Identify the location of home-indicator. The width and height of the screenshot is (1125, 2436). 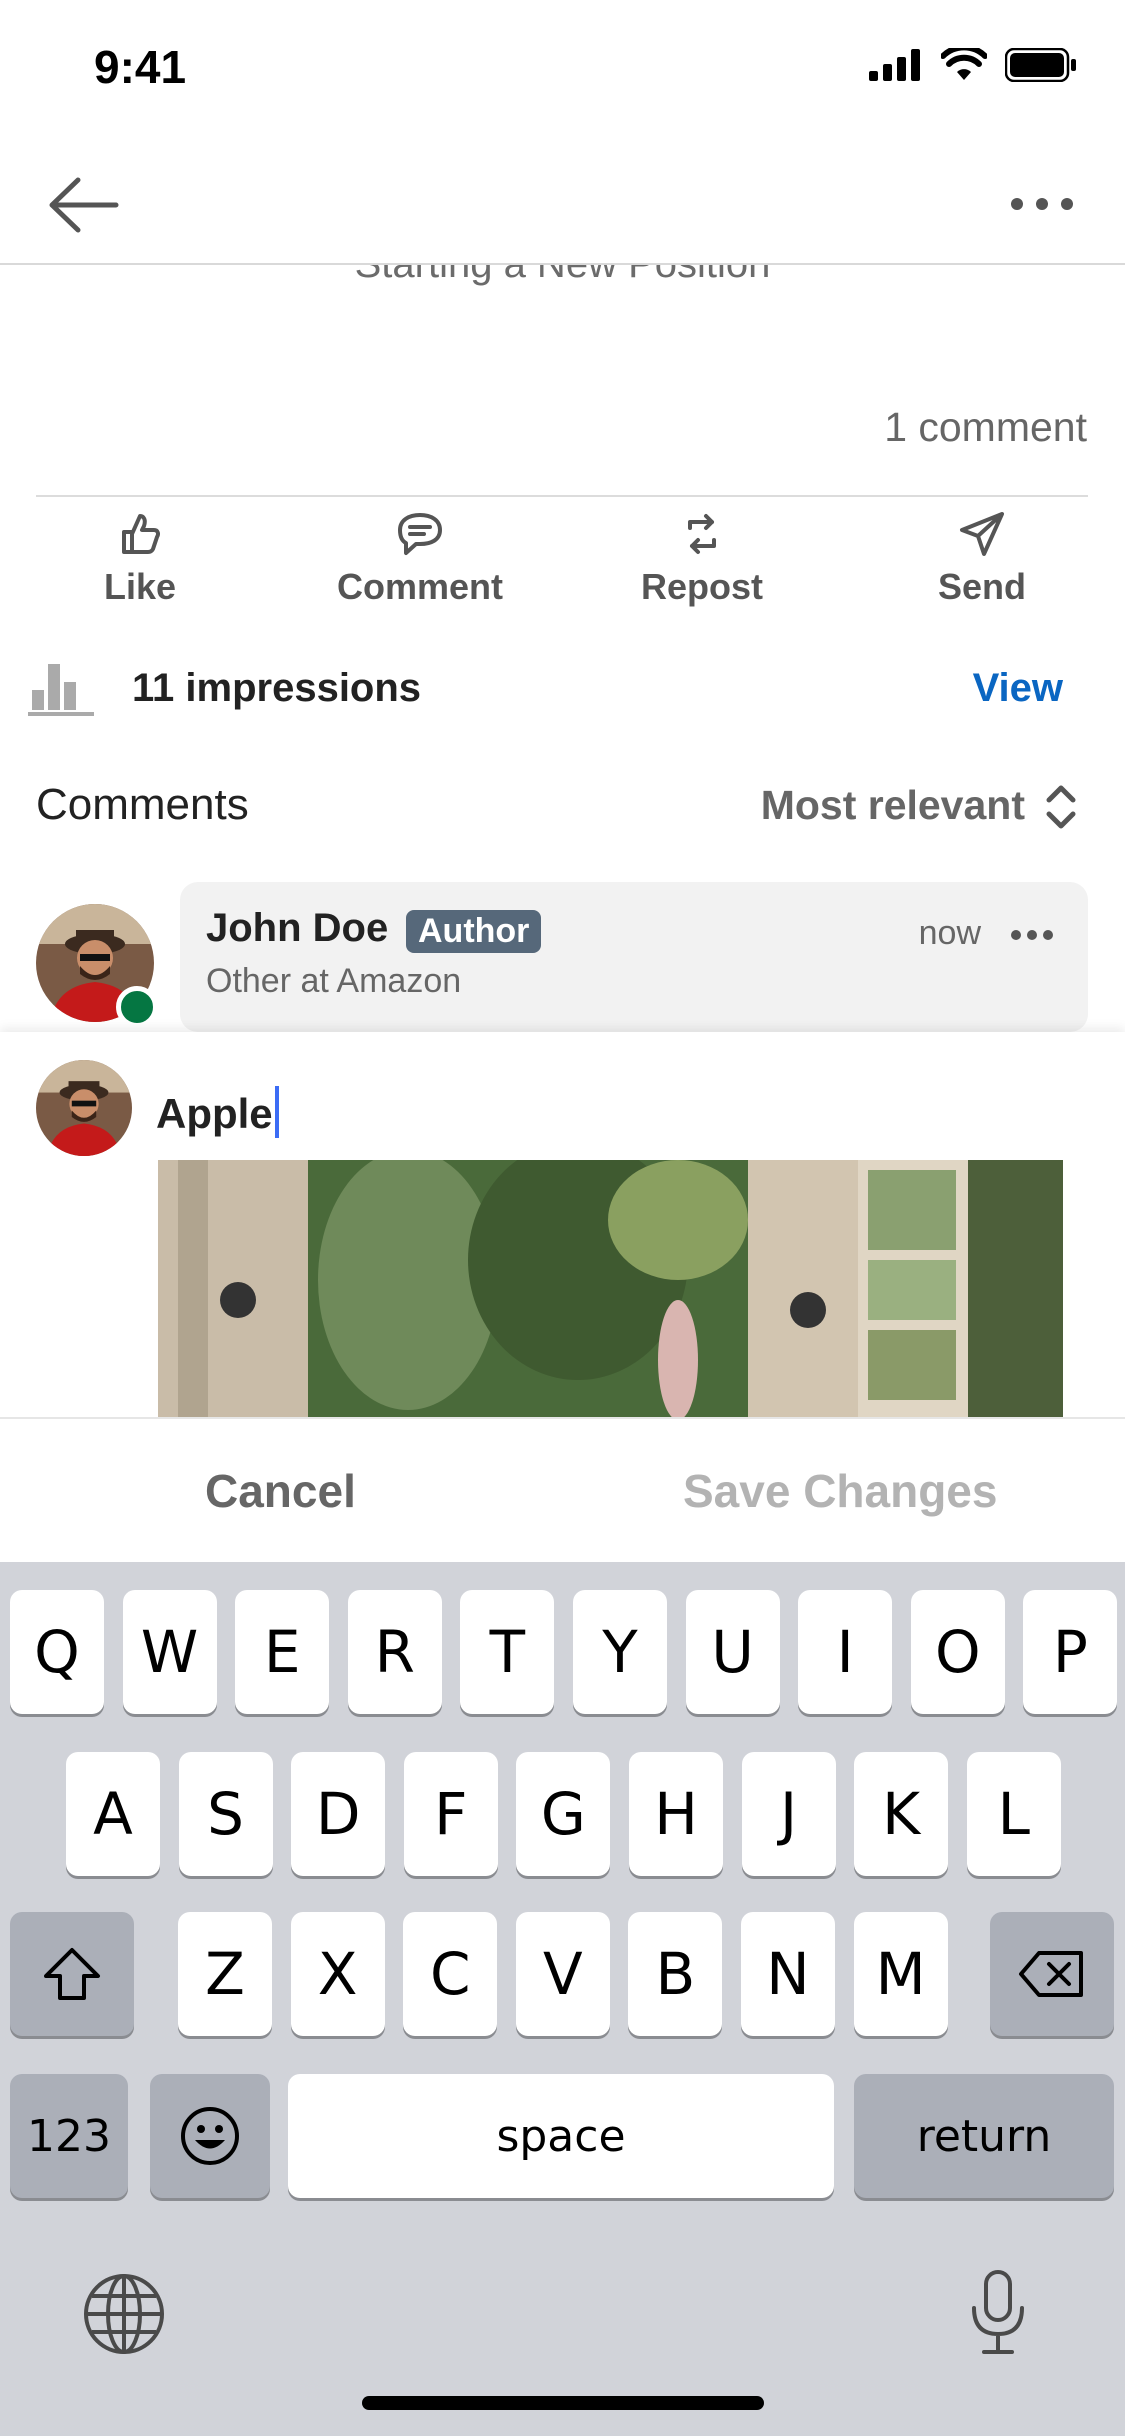
(563, 2403).